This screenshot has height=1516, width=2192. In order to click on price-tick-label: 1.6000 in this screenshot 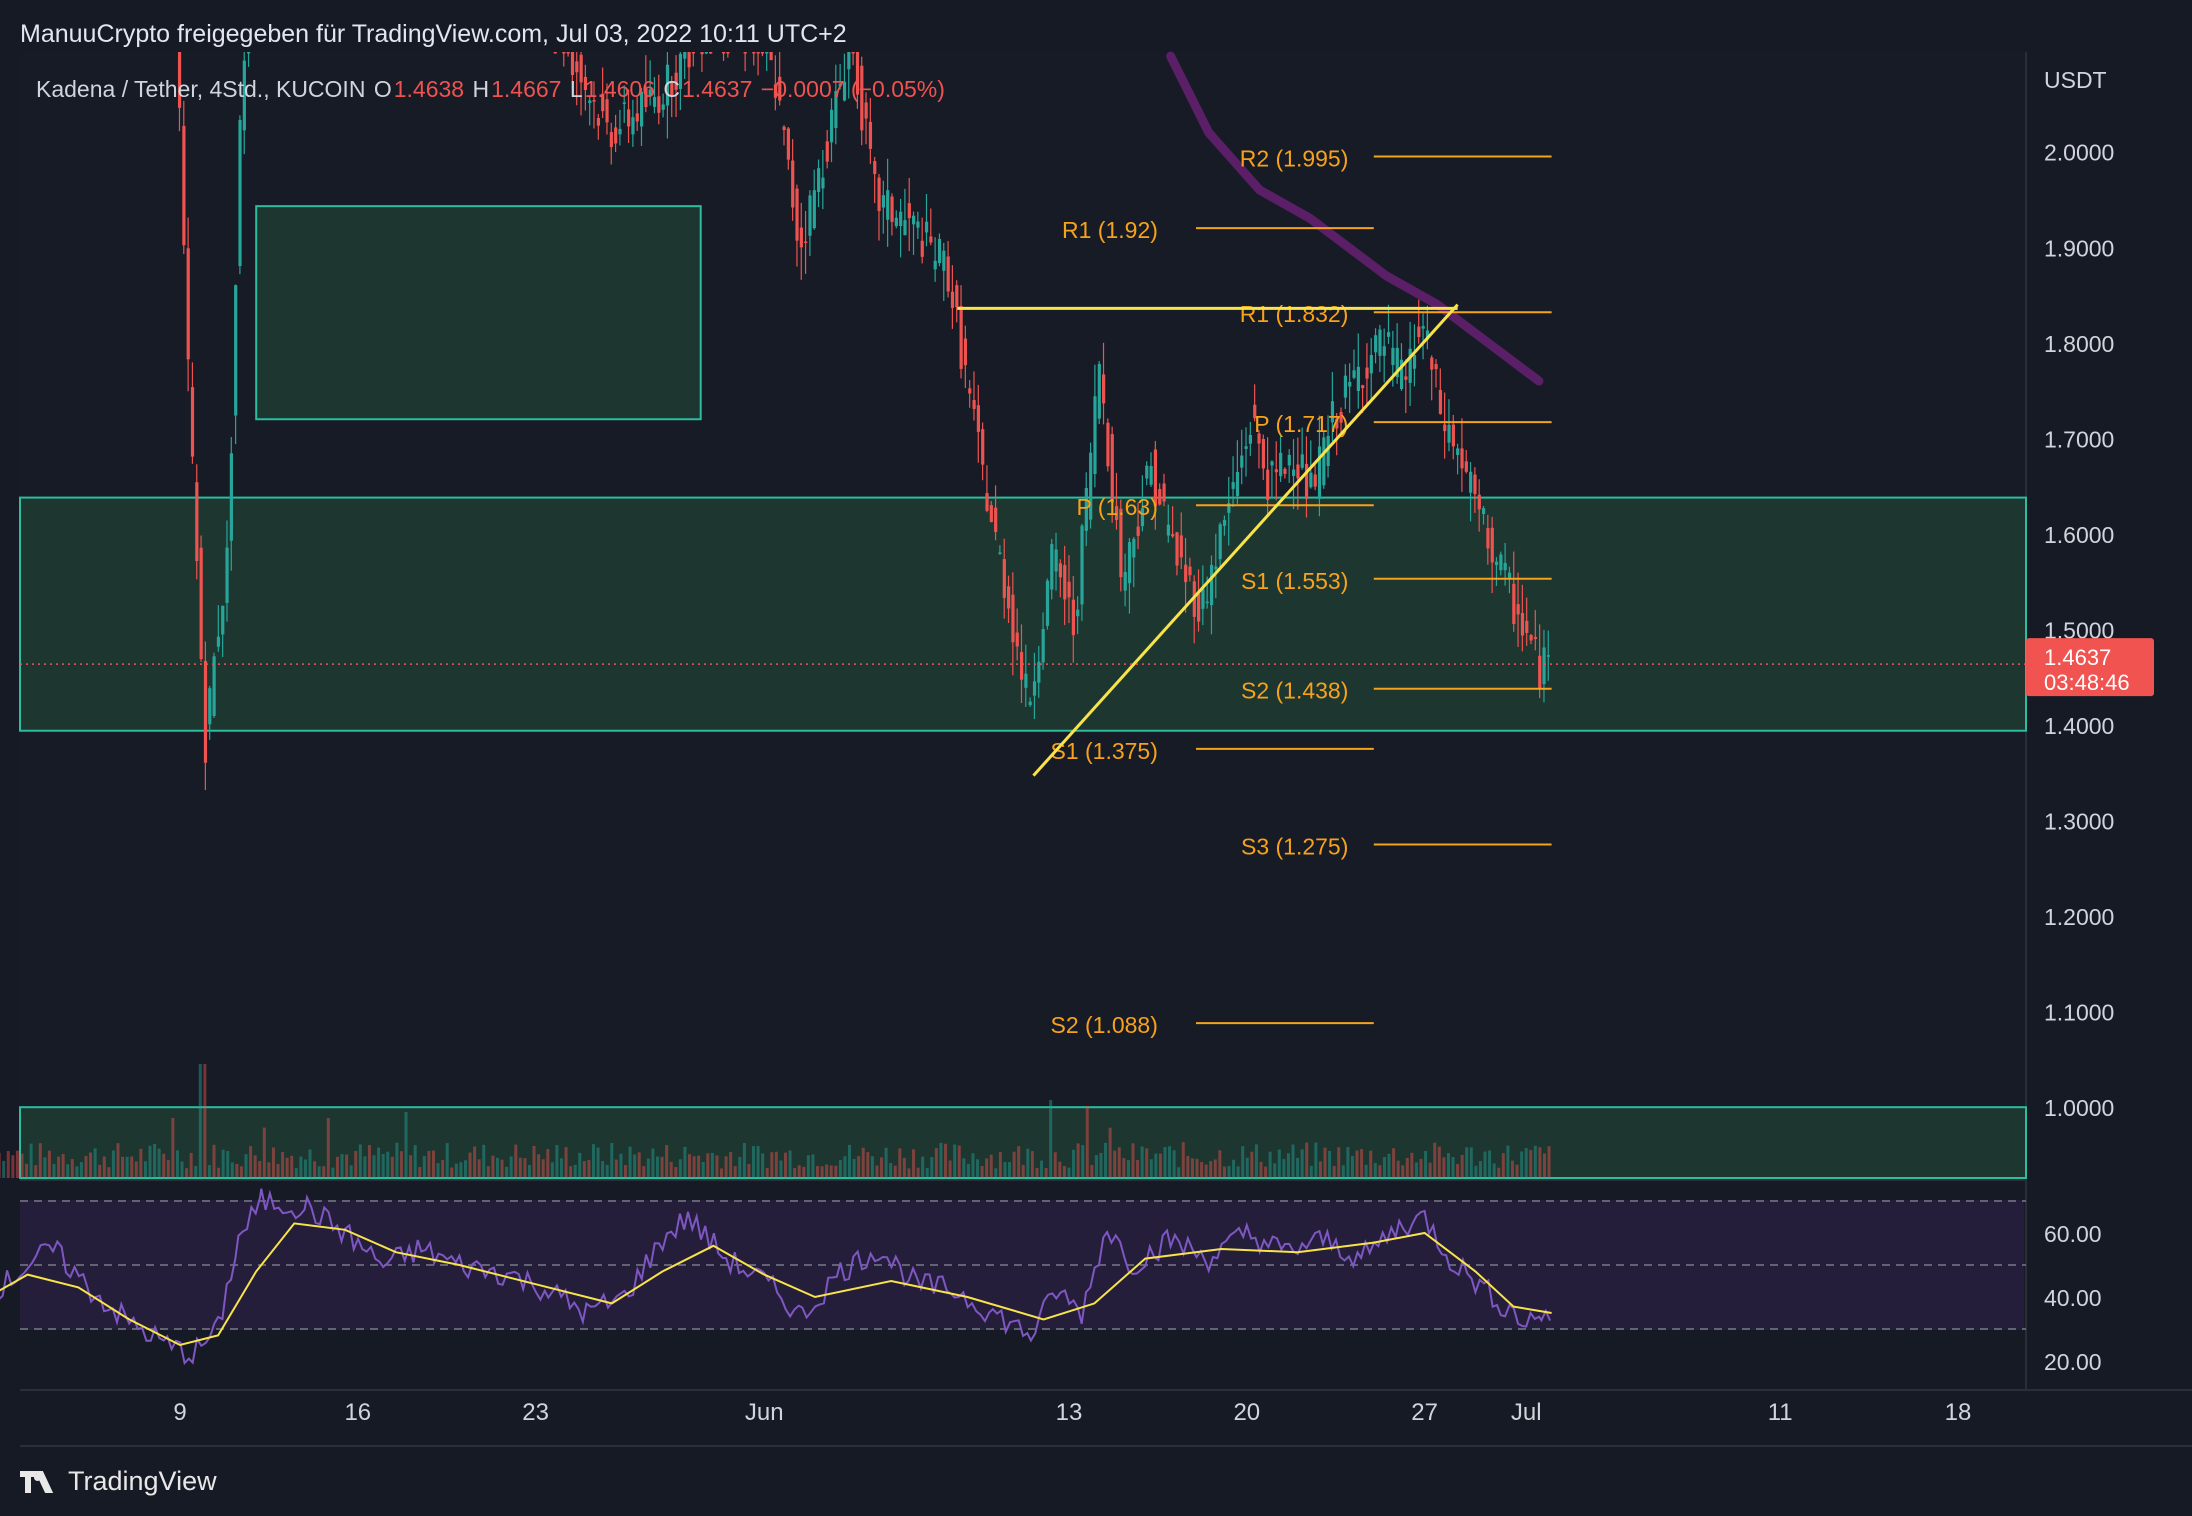, I will do `click(2079, 535)`.